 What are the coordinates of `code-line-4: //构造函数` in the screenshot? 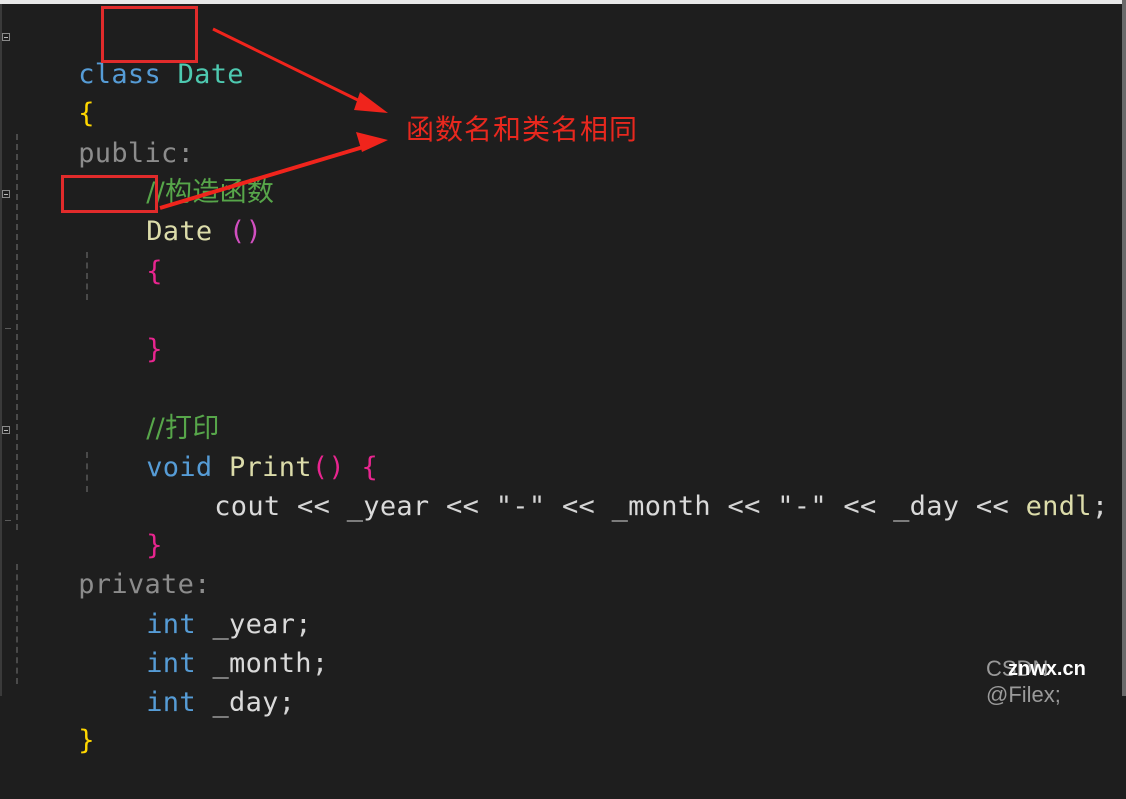 It's located at (177, 171).